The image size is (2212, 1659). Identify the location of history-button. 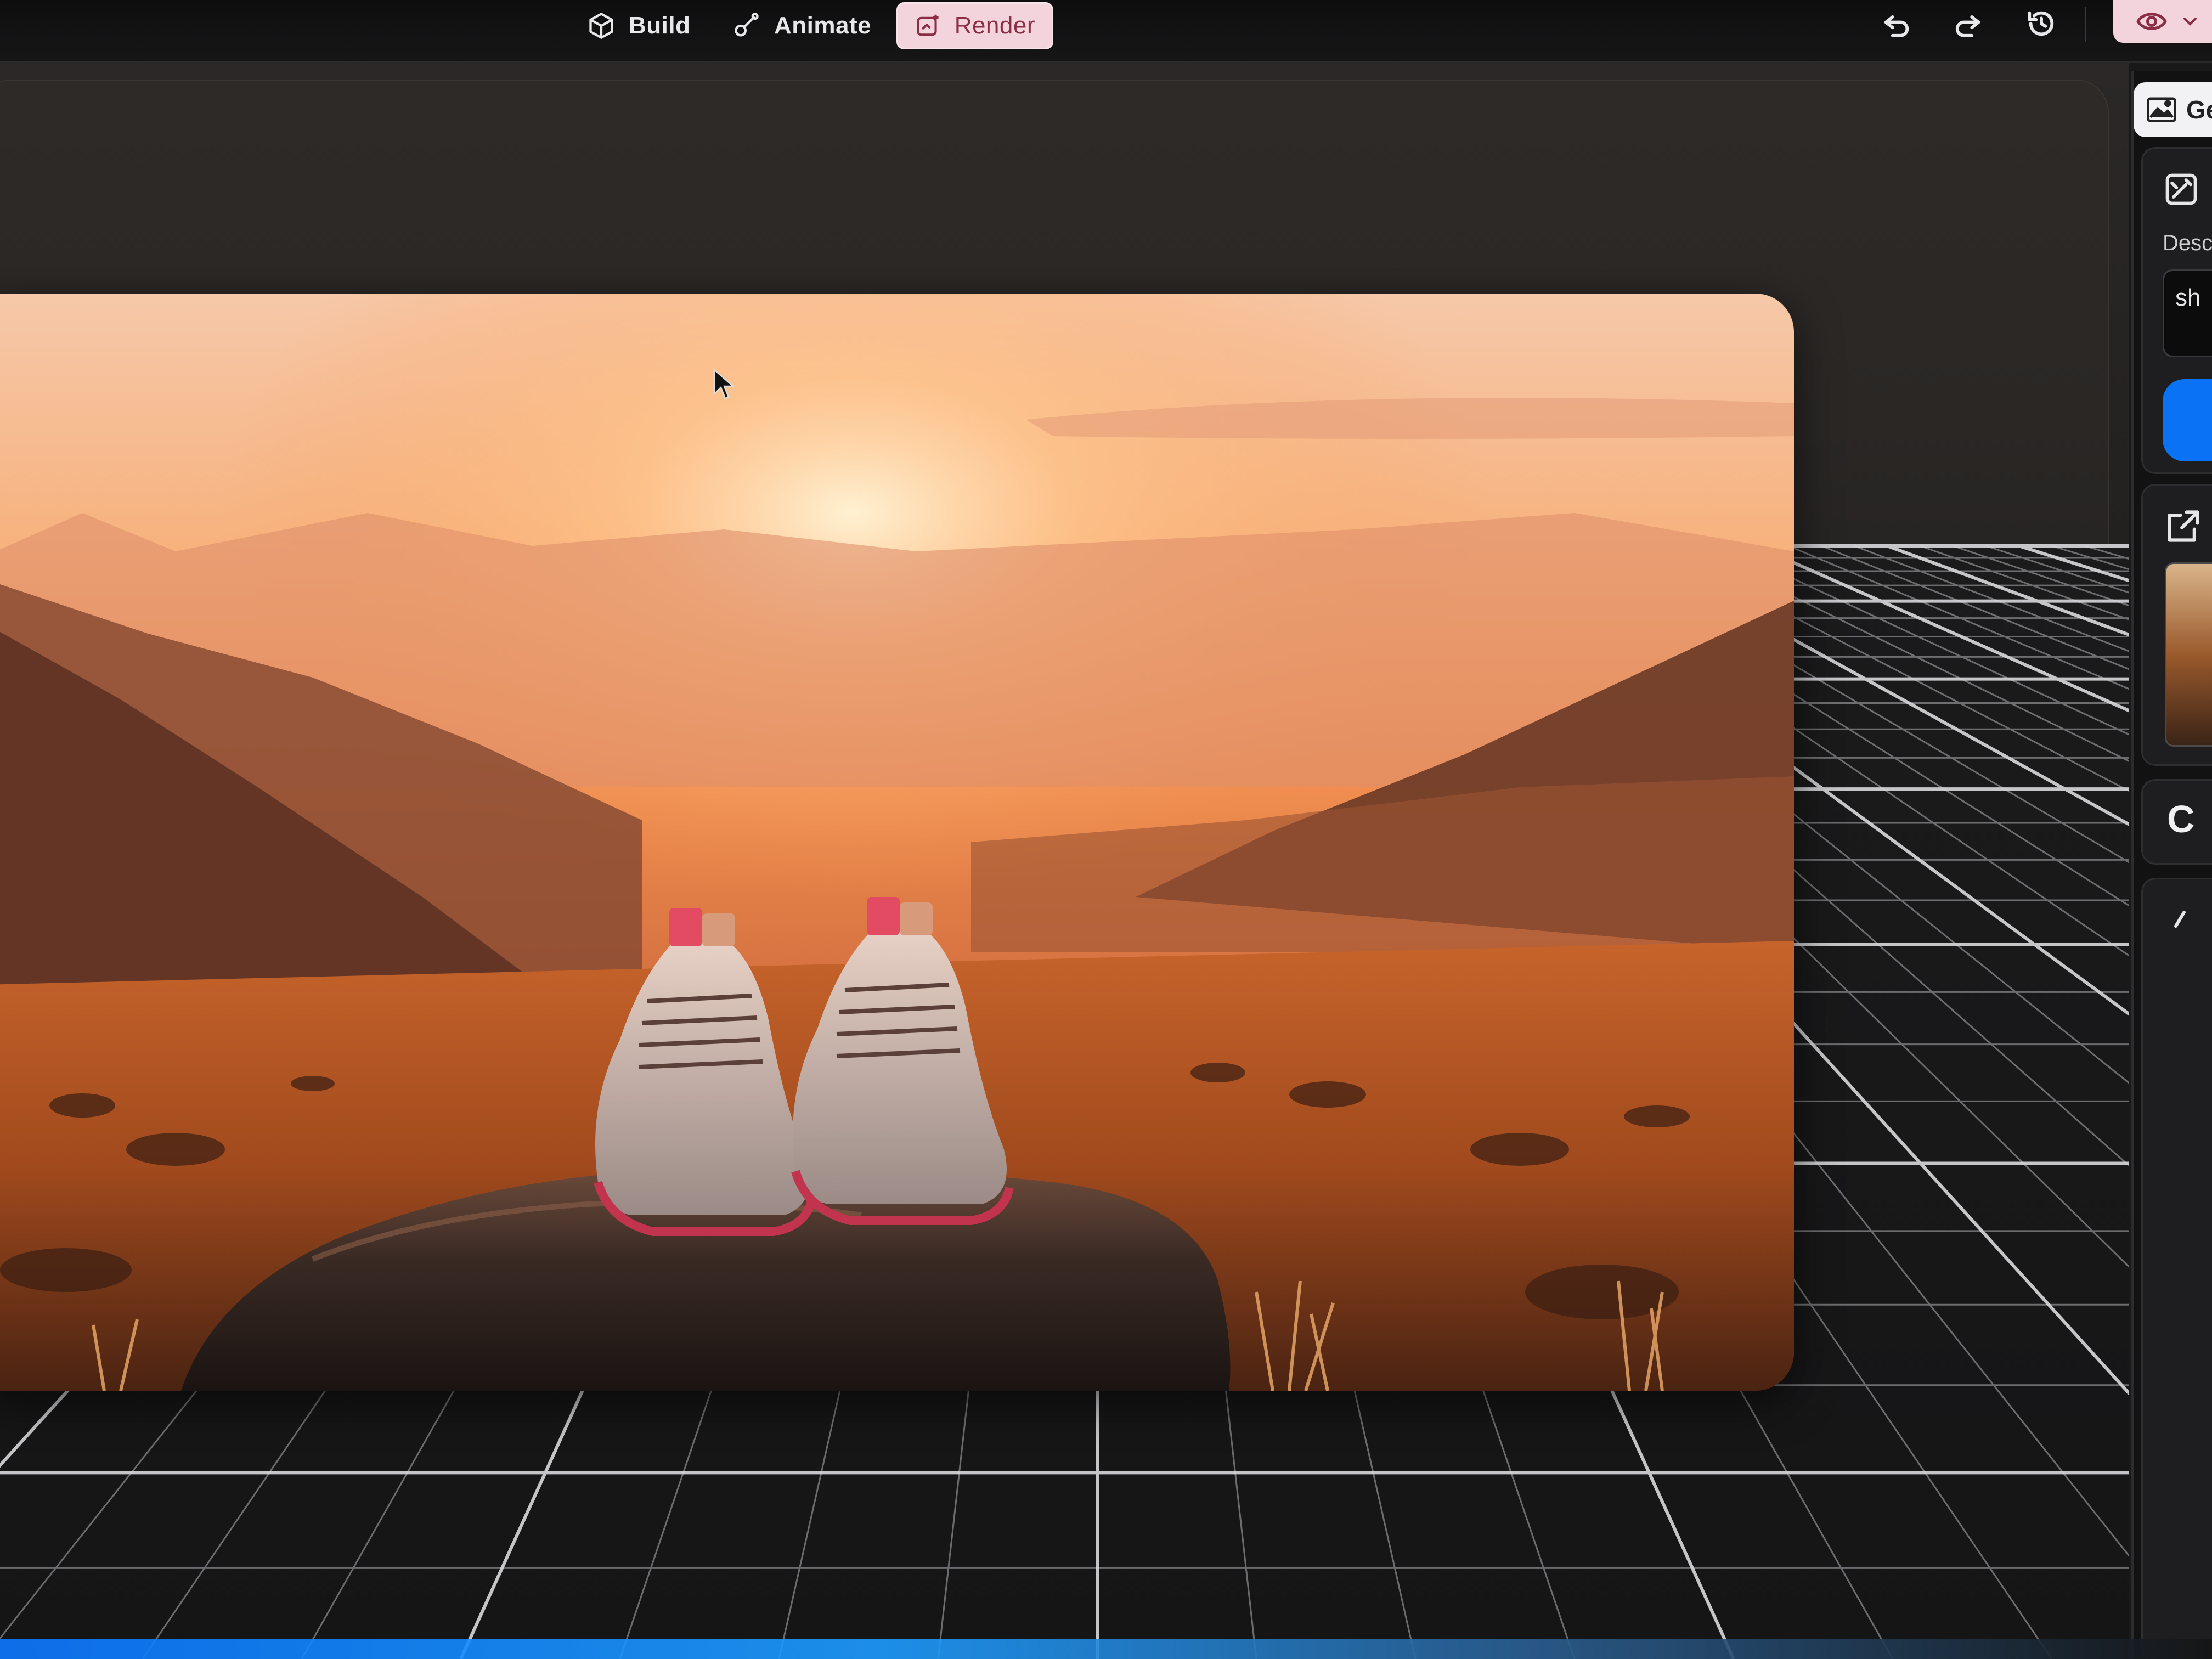
(2042, 24).